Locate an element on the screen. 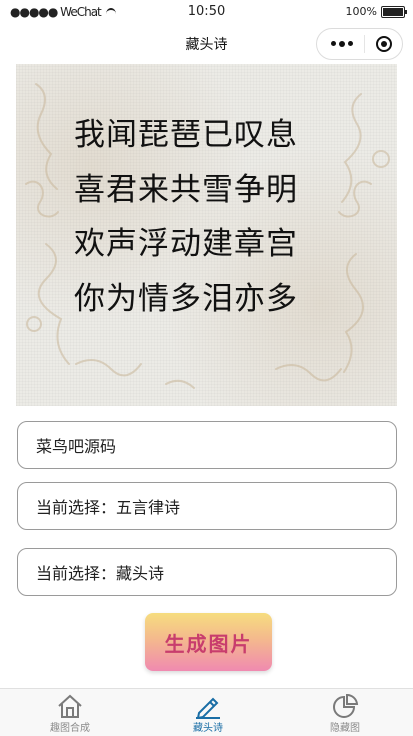 This screenshot has height=736, width=413. tab-fun-image: 趣图合成 is located at coordinates (70, 712).